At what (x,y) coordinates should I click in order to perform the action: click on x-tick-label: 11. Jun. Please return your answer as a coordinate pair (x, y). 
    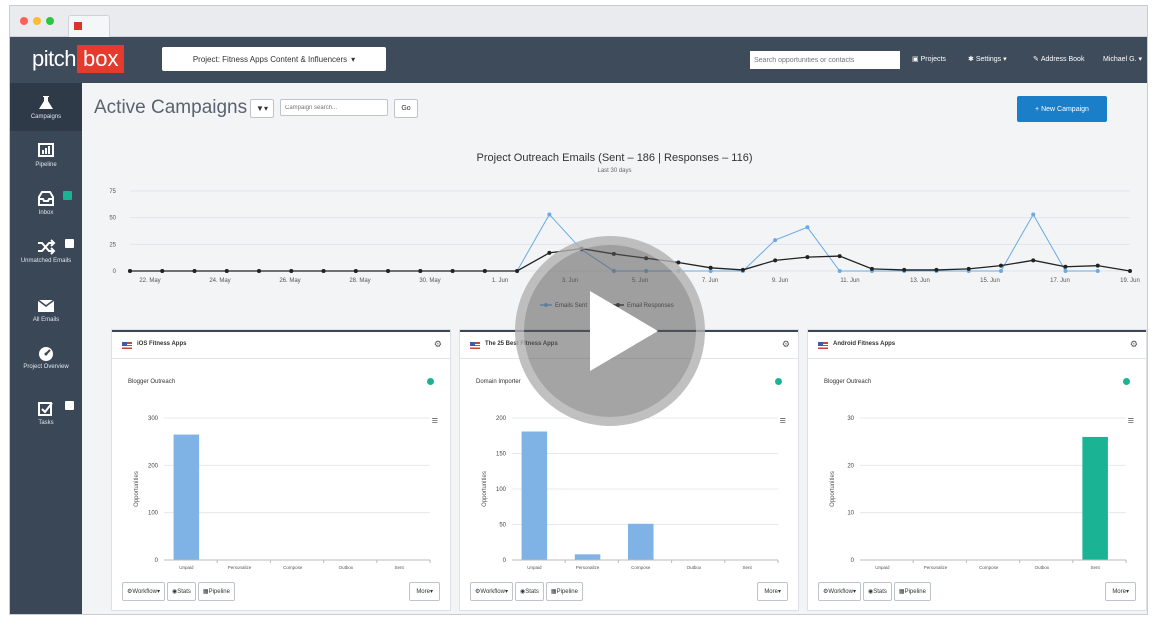
    Looking at the image, I should click on (849, 281).